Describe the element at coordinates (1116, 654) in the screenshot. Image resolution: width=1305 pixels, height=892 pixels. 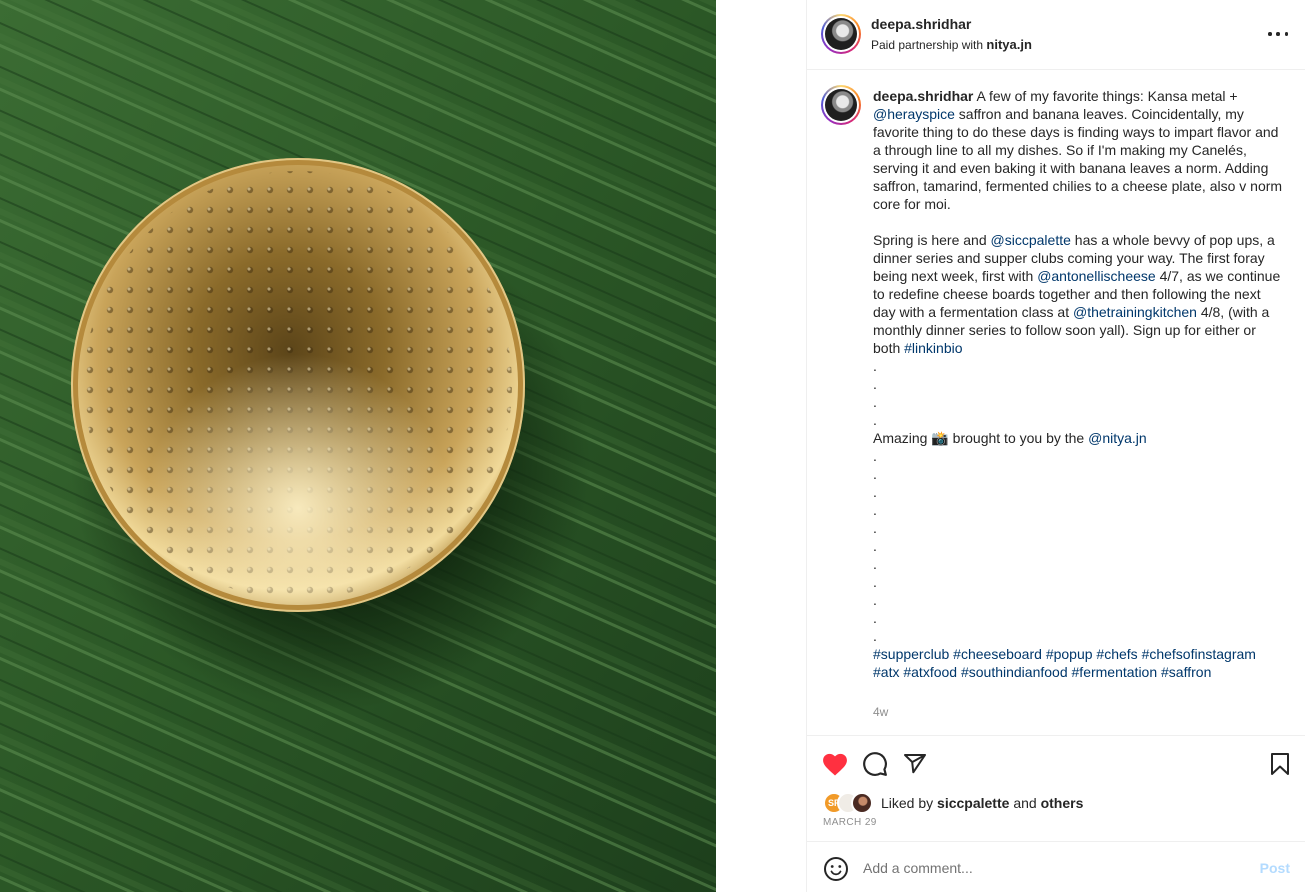
I see `hashtag: #chefs` at that location.